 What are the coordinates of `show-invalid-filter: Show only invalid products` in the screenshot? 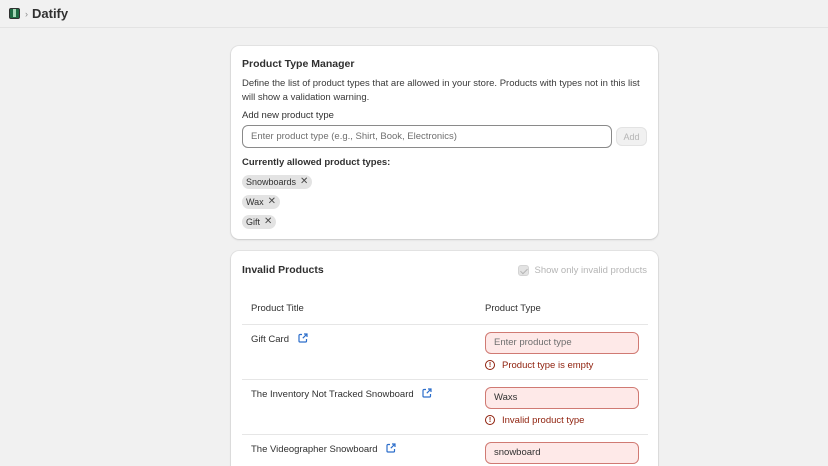 It's located at (582, 270).